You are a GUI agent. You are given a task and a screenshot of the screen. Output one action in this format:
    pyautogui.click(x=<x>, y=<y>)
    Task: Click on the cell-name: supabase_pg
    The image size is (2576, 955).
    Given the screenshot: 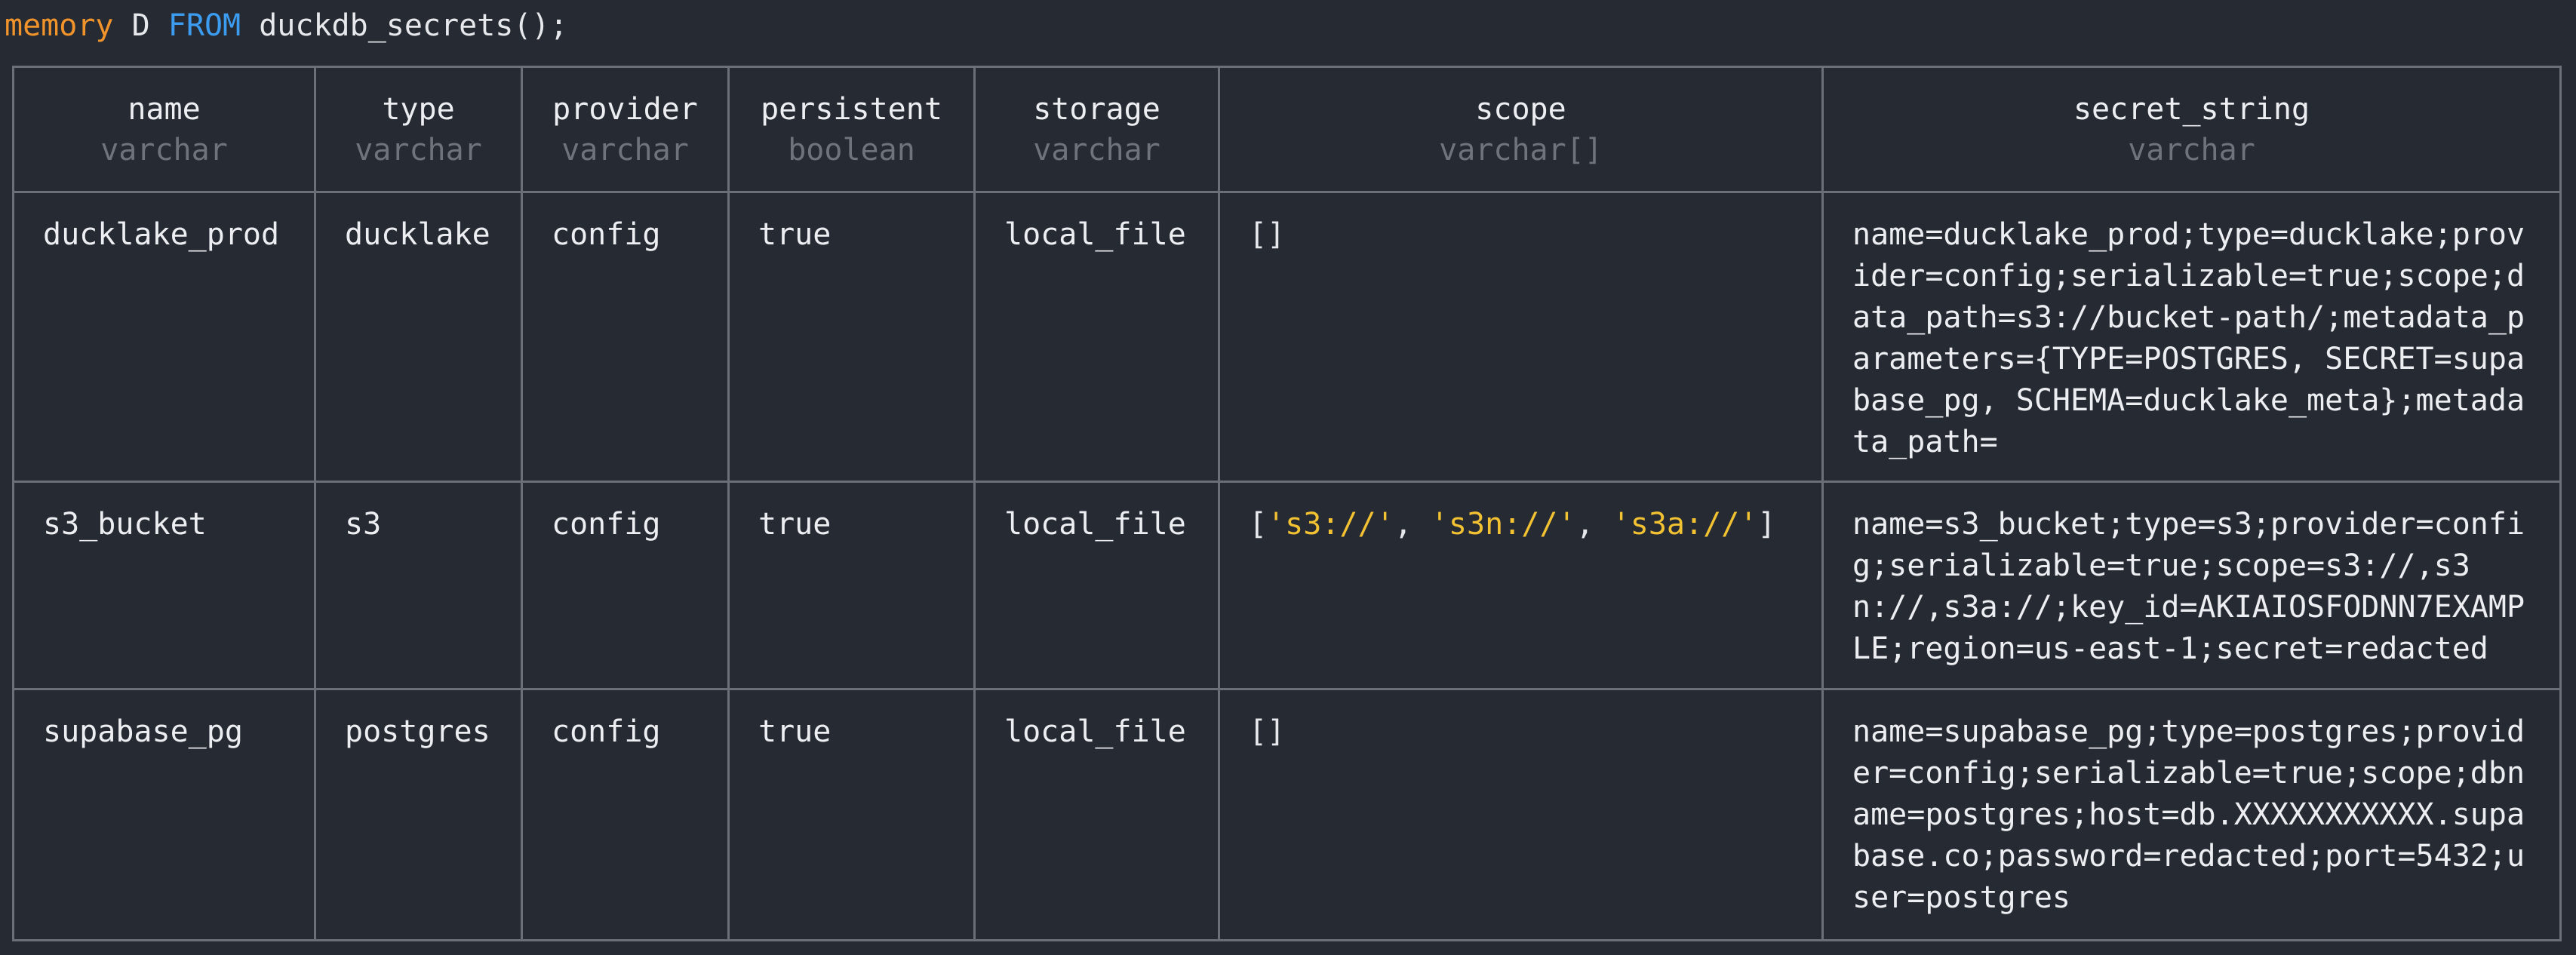 What is the action you would take?
    pyautogui.click(x=164, y=815)
    